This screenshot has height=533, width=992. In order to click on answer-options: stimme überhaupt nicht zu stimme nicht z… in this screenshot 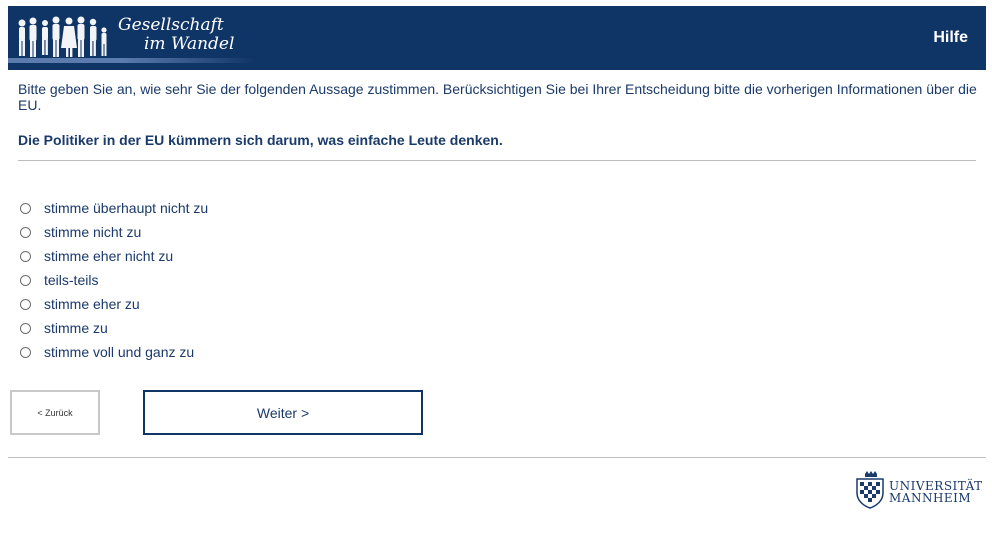, I will do `click(114, 280)`.